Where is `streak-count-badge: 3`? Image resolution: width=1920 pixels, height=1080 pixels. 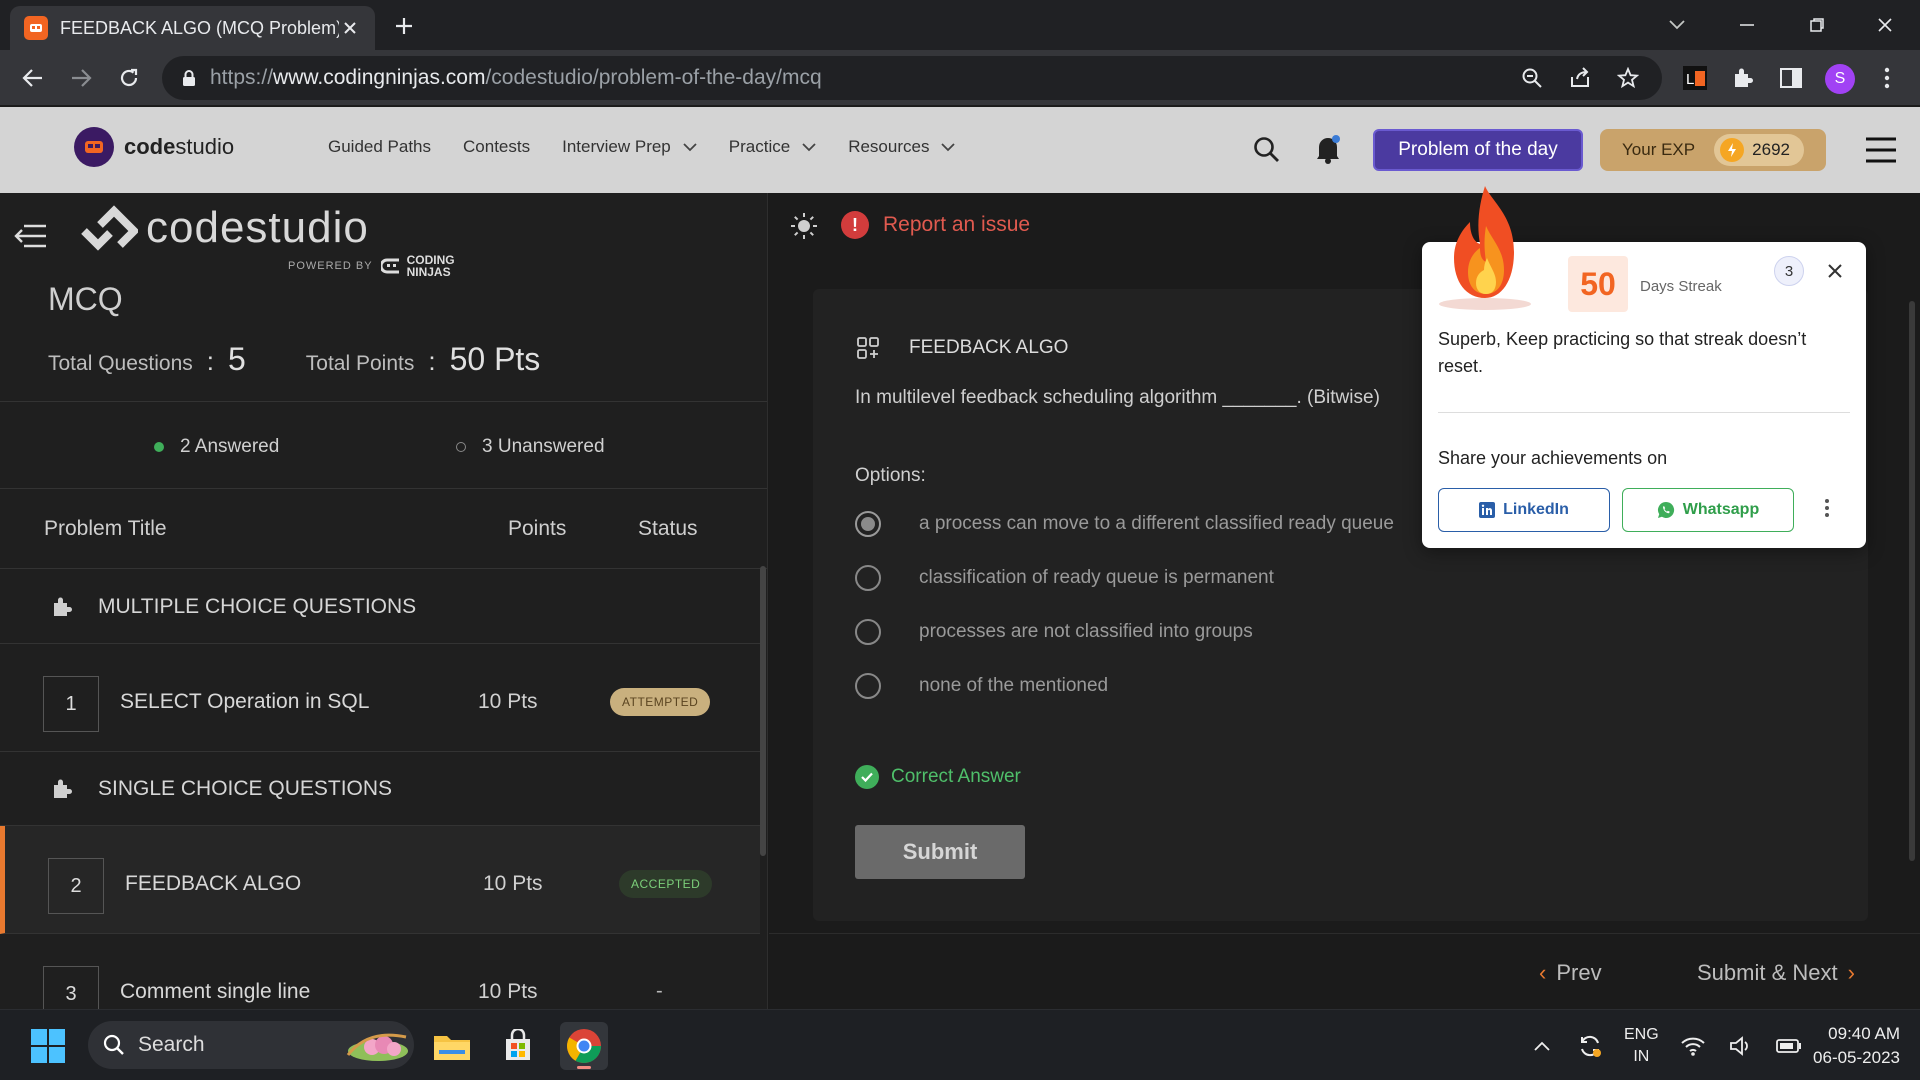
streak-count-badge: 3 is located at coordinates (1789, 271).